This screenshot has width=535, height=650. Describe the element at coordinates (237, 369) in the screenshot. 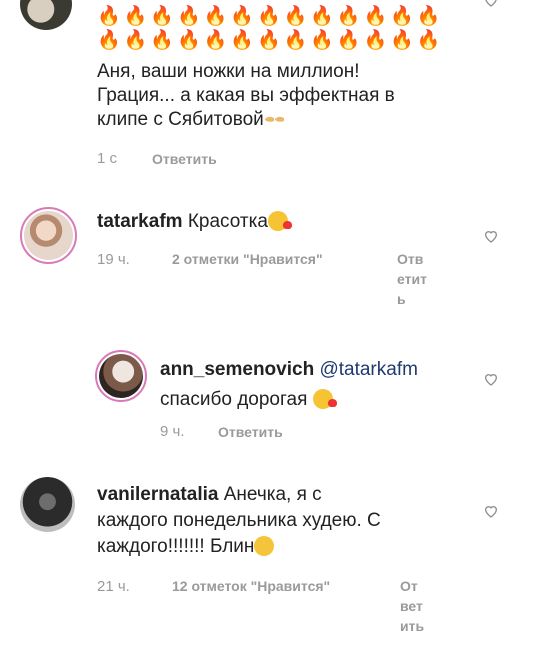

I see `username: ann_semenovich` at that location.